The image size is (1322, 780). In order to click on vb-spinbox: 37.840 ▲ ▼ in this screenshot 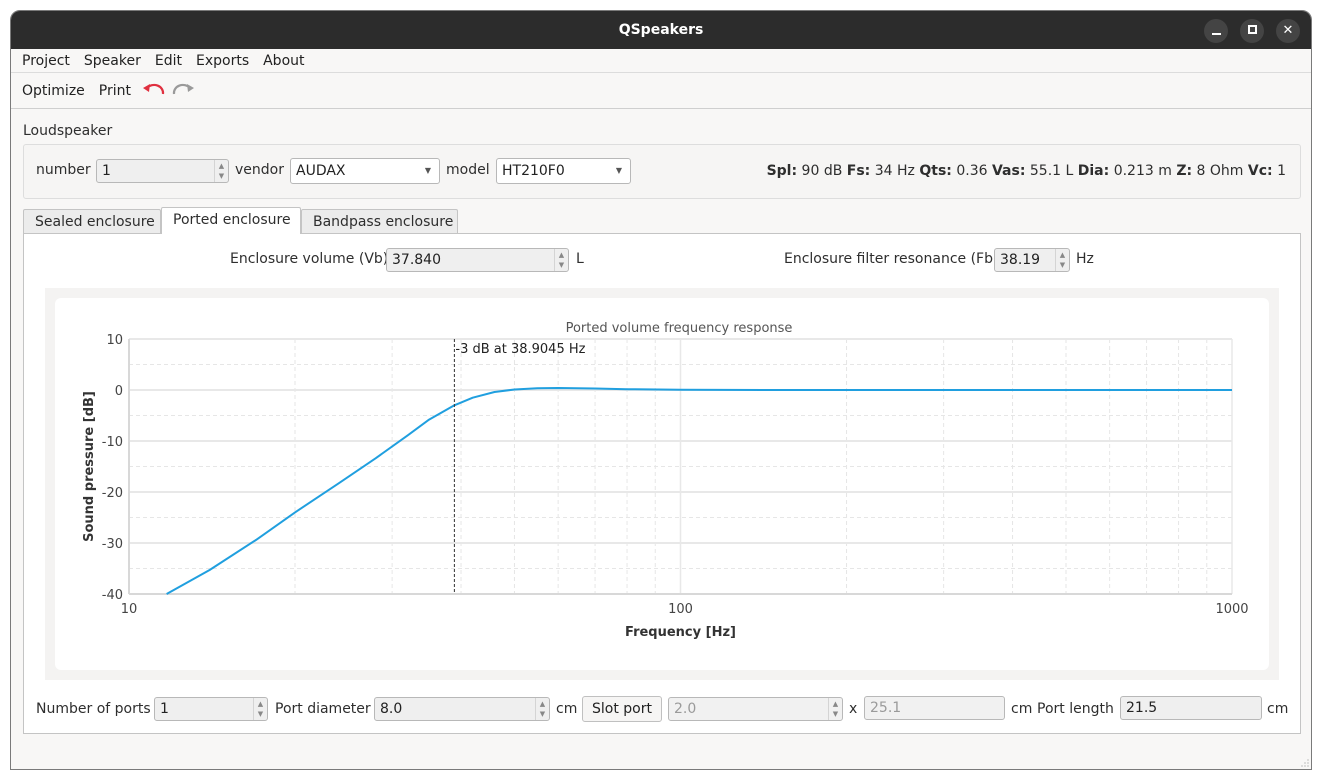, I will do `click(477, 260)`.